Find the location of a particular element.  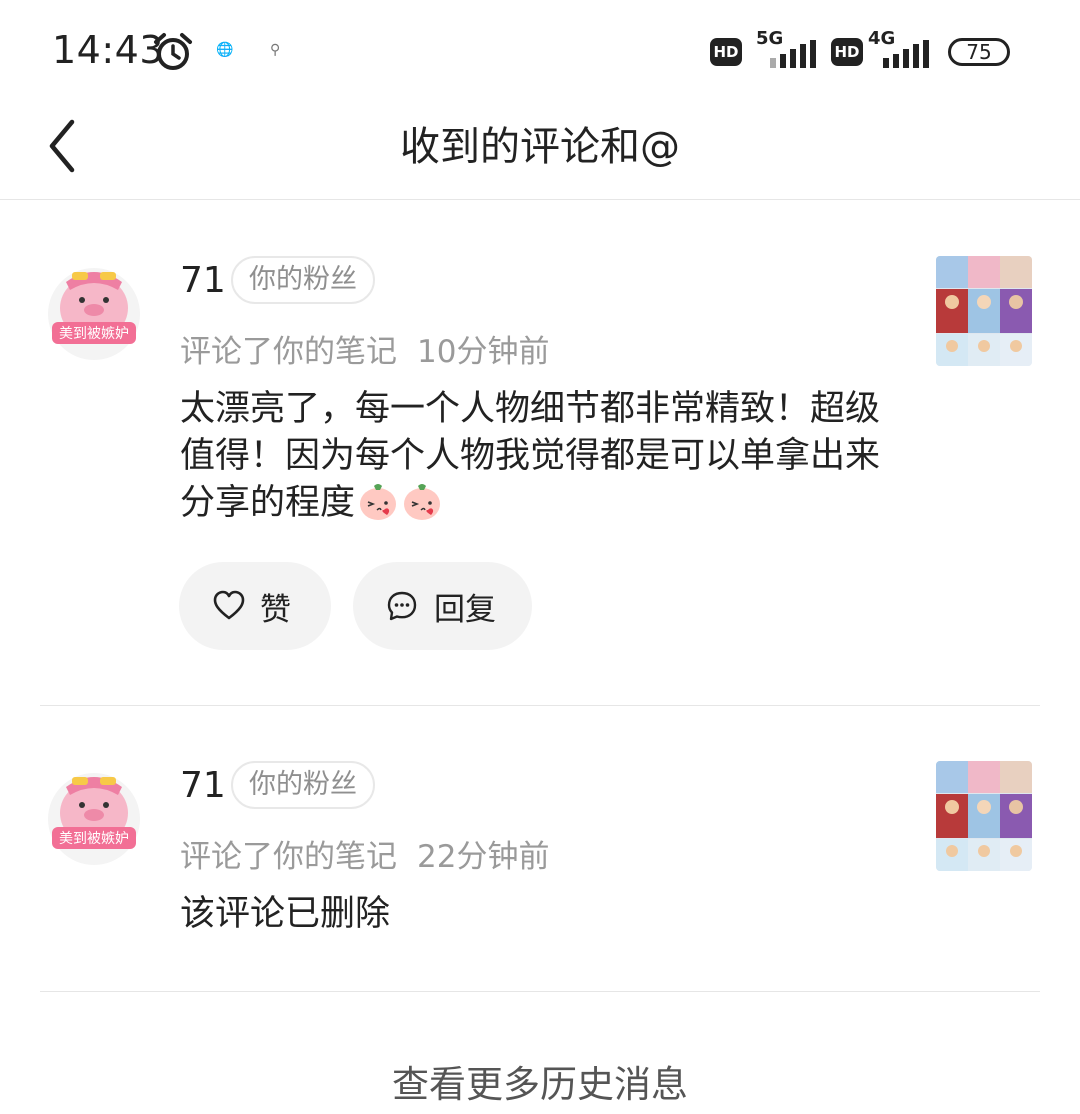

notification-app-icon: 🌐 is located at coordinates (225, 50).